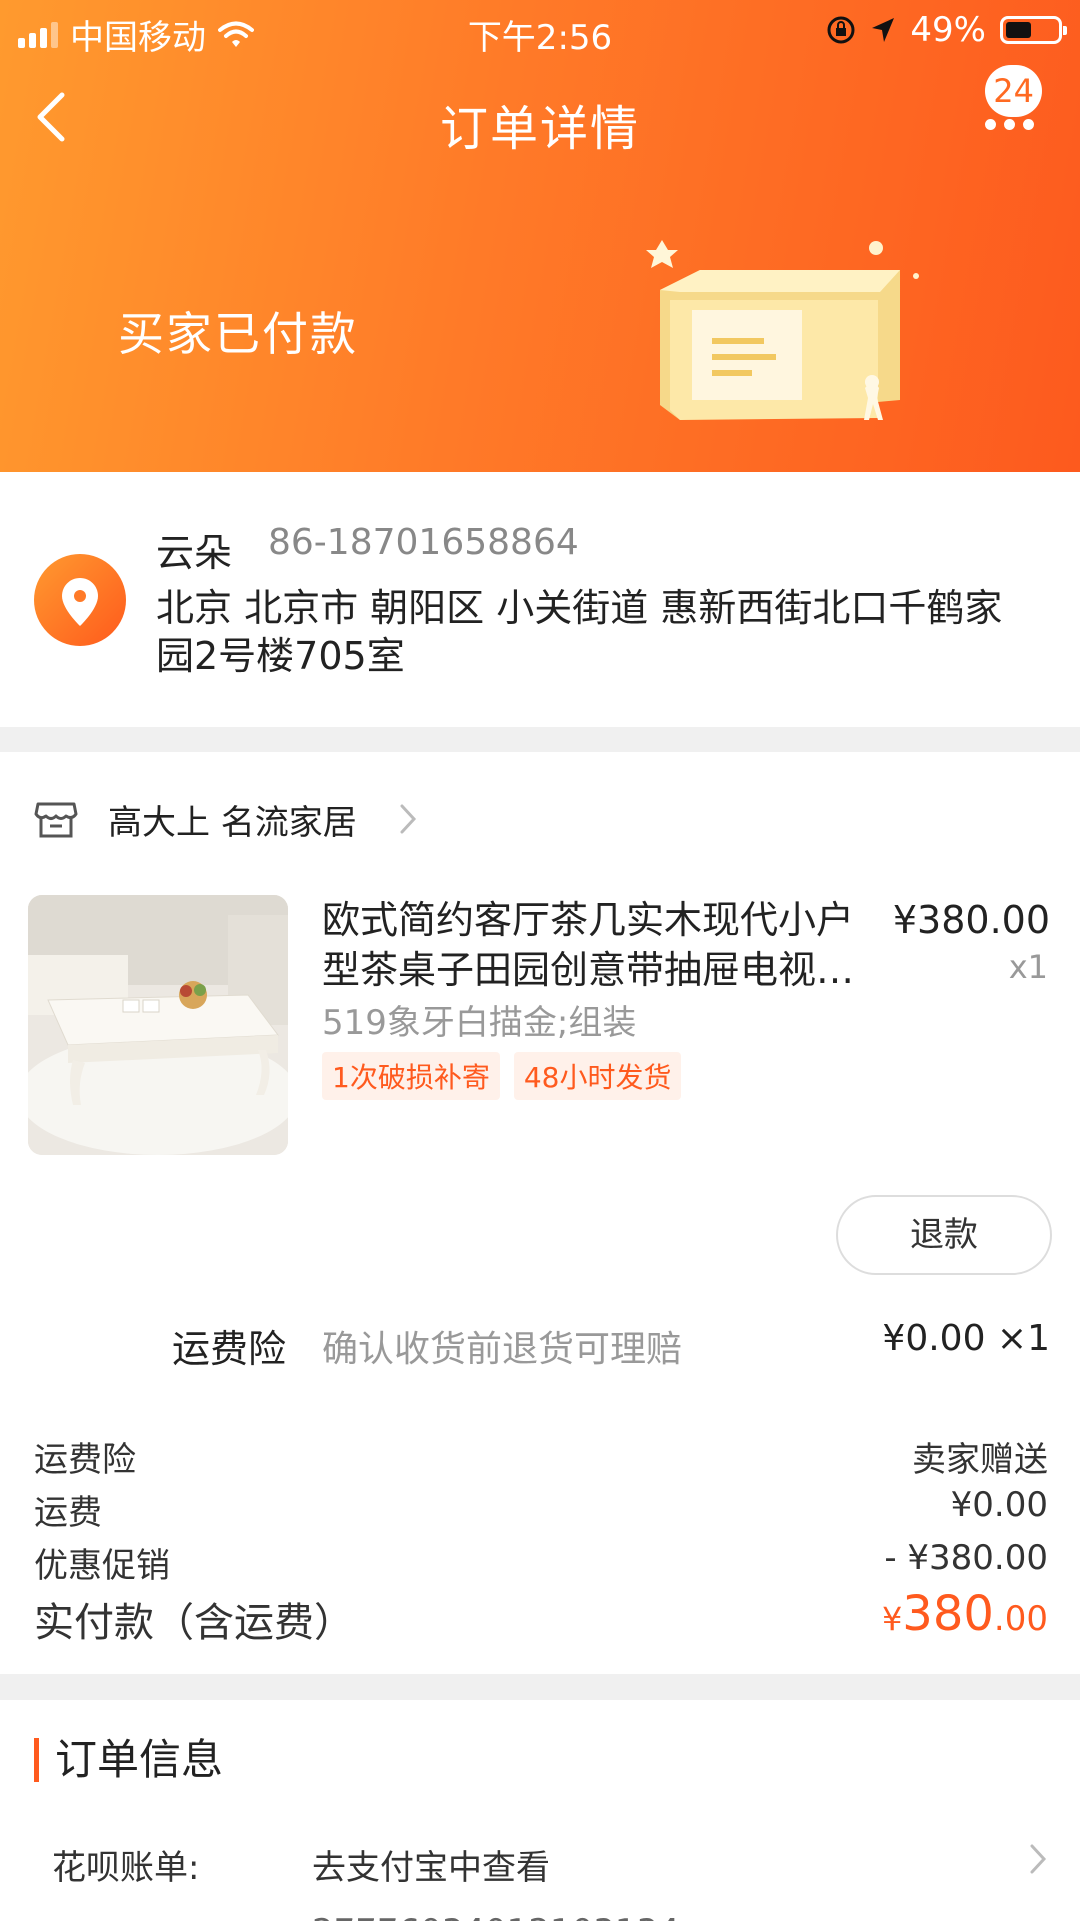 Image resolution: width=1080 pixels, height=1921 pixels. I want to click on package-box-illustration, so click(782, 330).